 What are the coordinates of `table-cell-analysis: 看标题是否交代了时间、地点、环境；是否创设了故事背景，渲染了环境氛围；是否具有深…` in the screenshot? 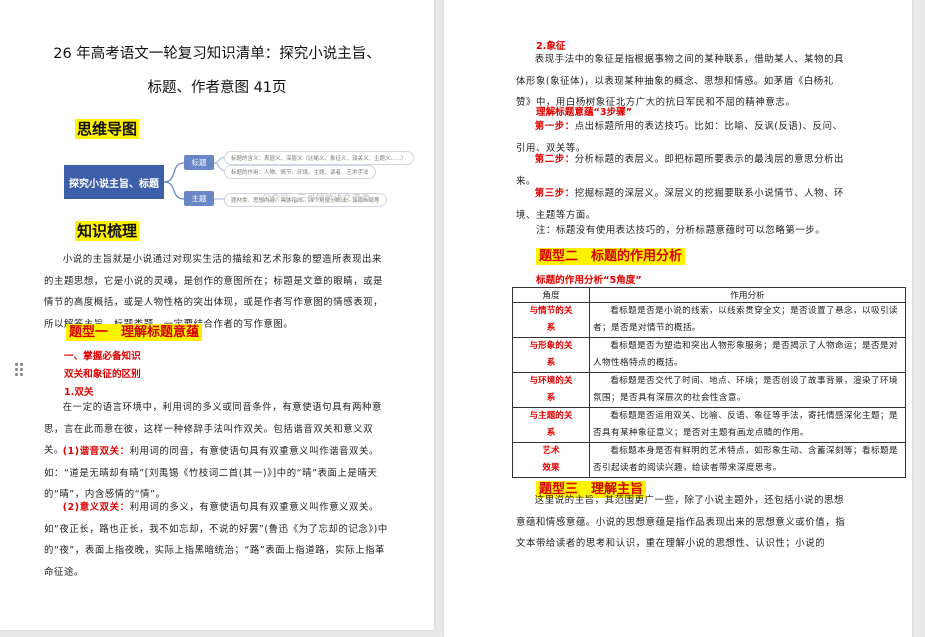 It's located at (747, 390).